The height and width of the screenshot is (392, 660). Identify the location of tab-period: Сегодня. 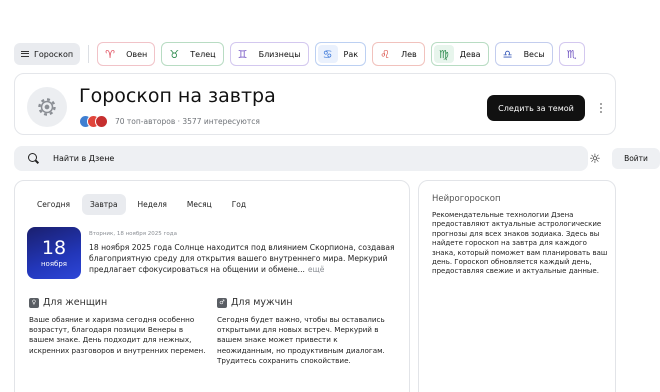
(53, 204).